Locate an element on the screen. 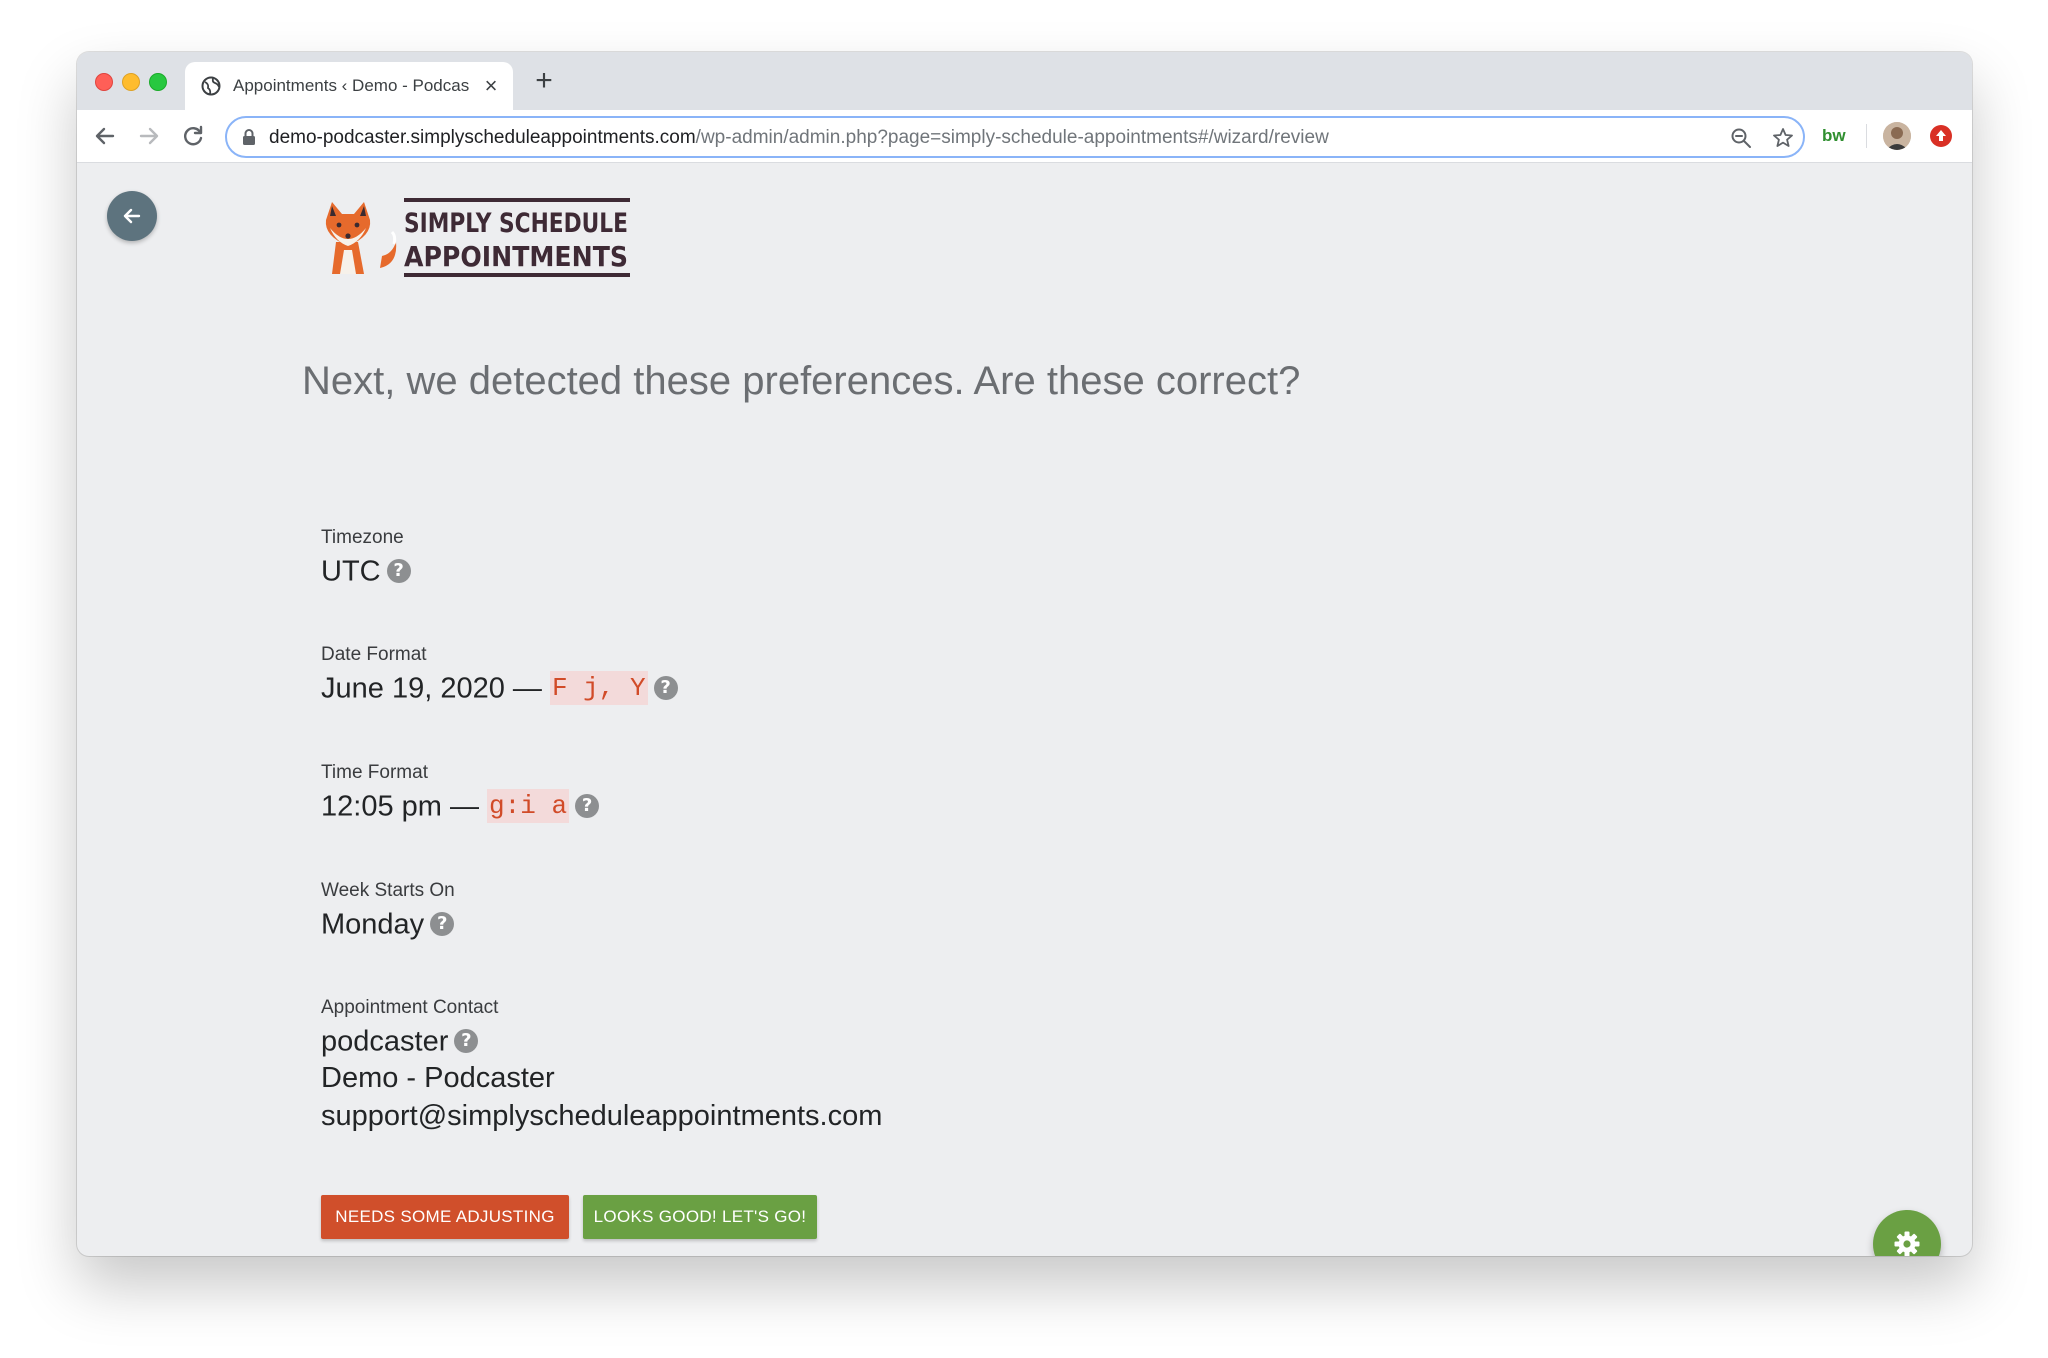 Image resolution: width=2048 pixels, height=1358 pixels. lock-icon is located at coordinates (249, 137).